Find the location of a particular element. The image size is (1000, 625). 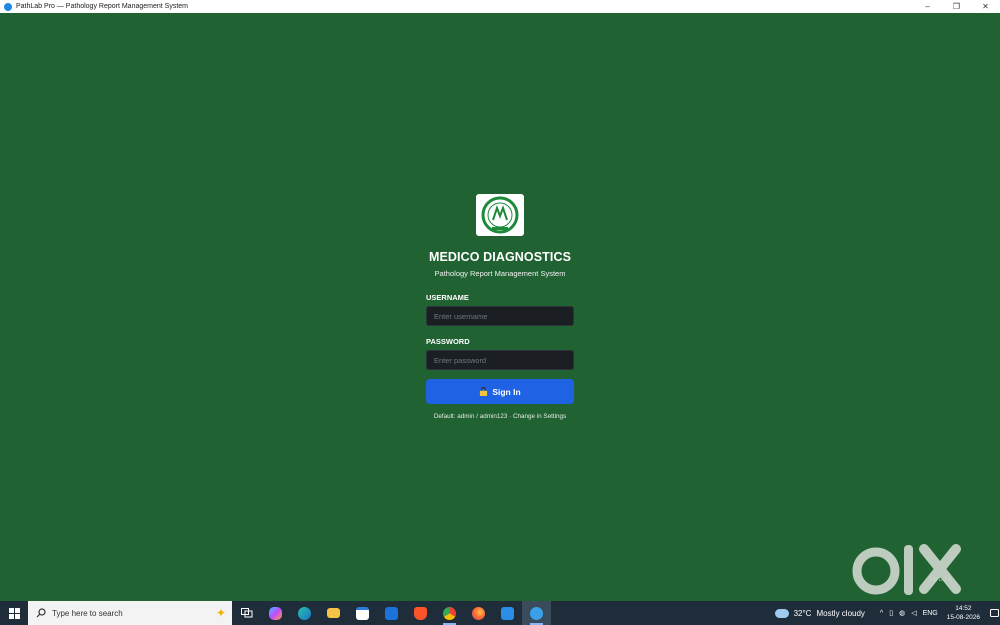

minimize-button: – is located at coordinates (927, 6).